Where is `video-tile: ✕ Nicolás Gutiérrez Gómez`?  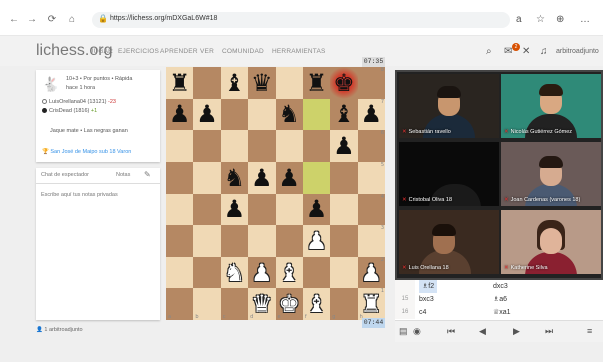
video-tile: ✕ Nicolás Gutiérrez Gómez is located at coordinates (551, 106).